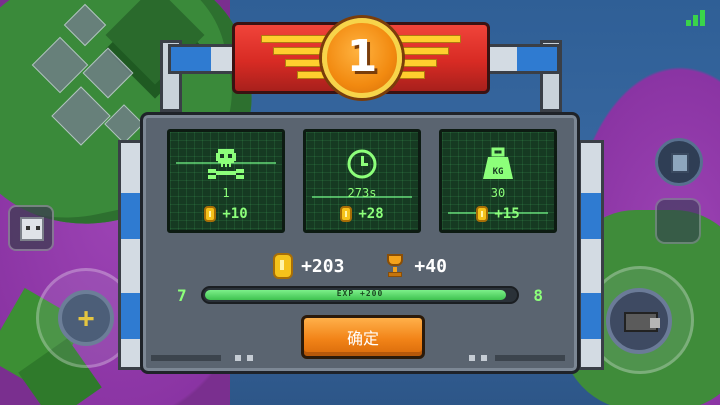 The height and width of the screenshot is (405, 720). Describe the element at coordinates (360, 266) in the screenshot. I see `reward-summary: +203 +40` at that location.